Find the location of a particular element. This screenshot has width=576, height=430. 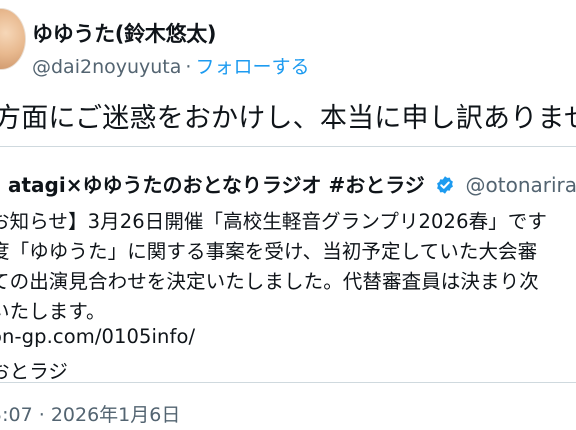

quoted-author-name: atagi×ゆゆうたのおとなりラジオ #おとラジ is located at coordinates (216, 185).